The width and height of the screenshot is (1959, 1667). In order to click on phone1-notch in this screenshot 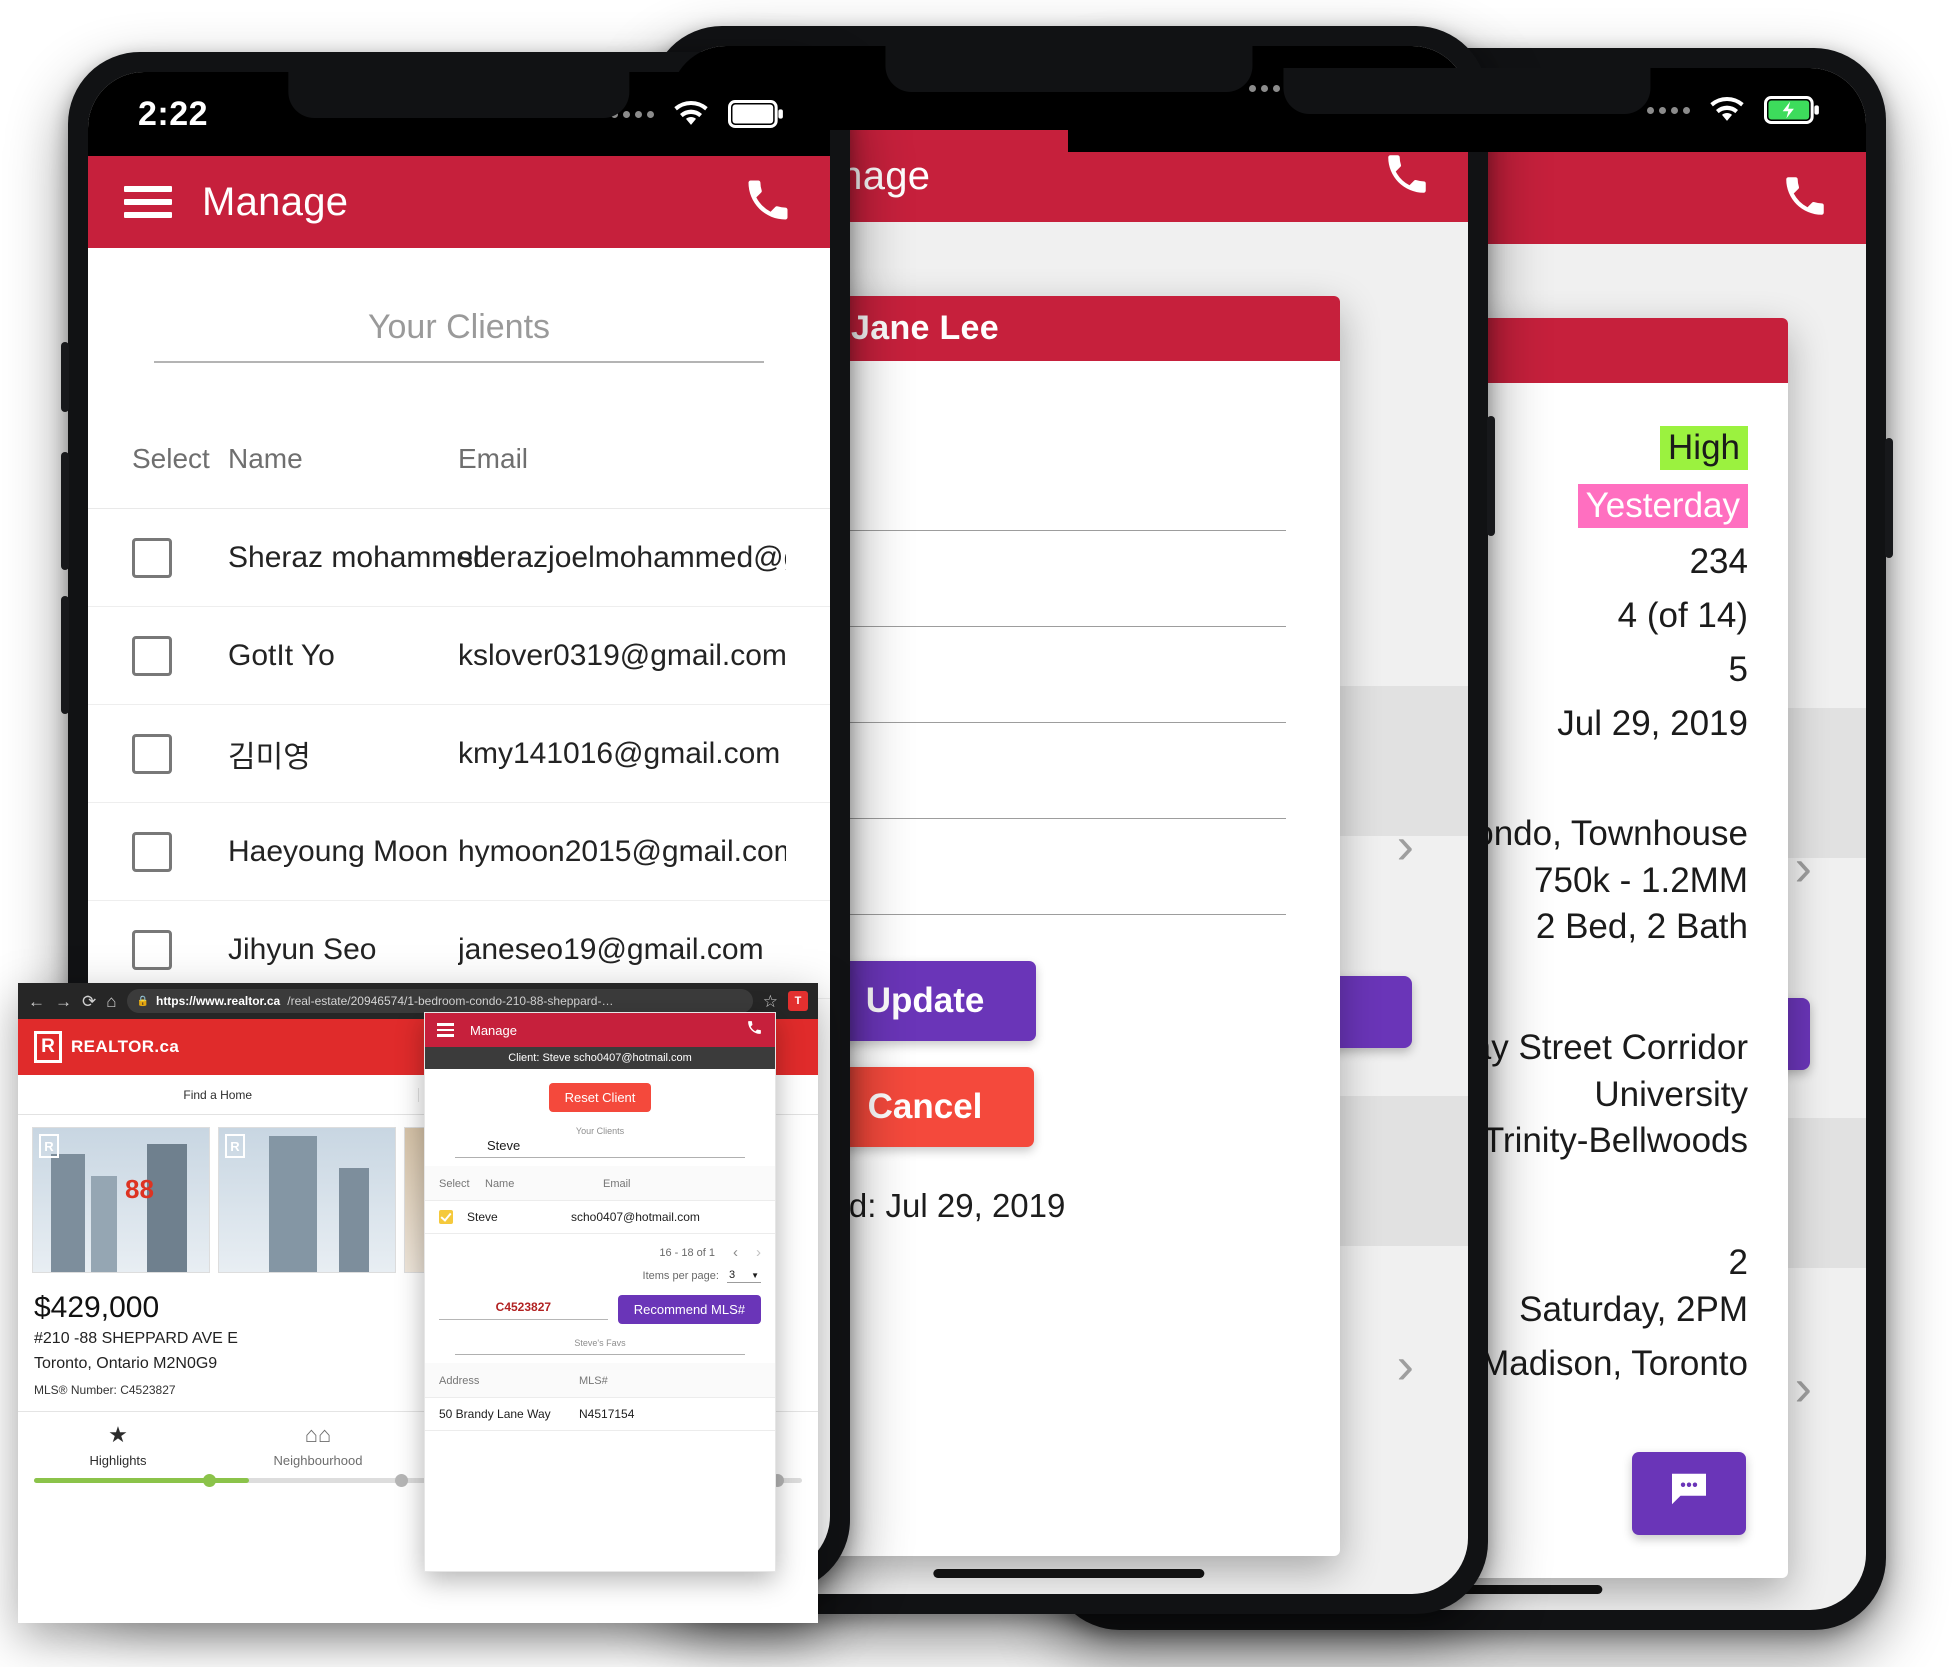, I will do `click(459, 95)`.